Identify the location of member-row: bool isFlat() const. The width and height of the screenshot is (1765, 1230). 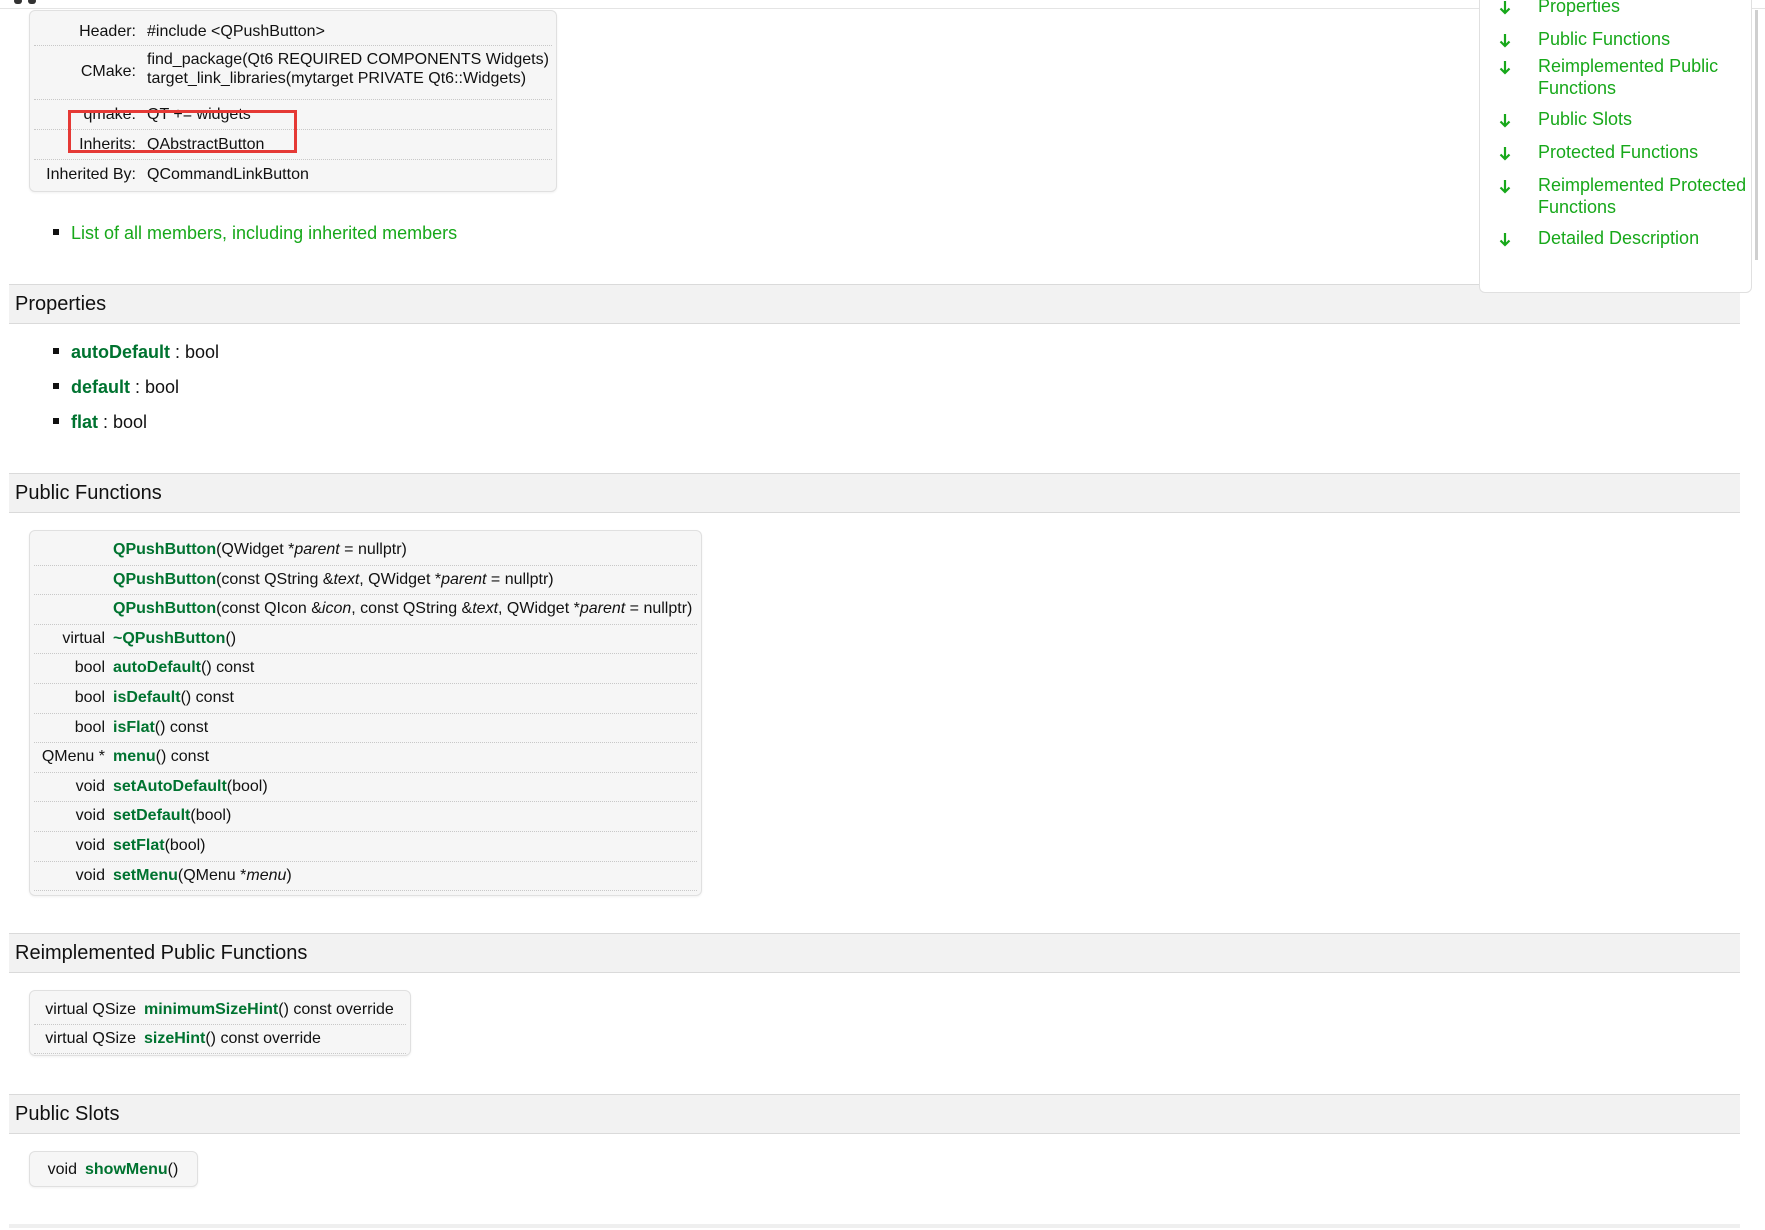
(365, 728).